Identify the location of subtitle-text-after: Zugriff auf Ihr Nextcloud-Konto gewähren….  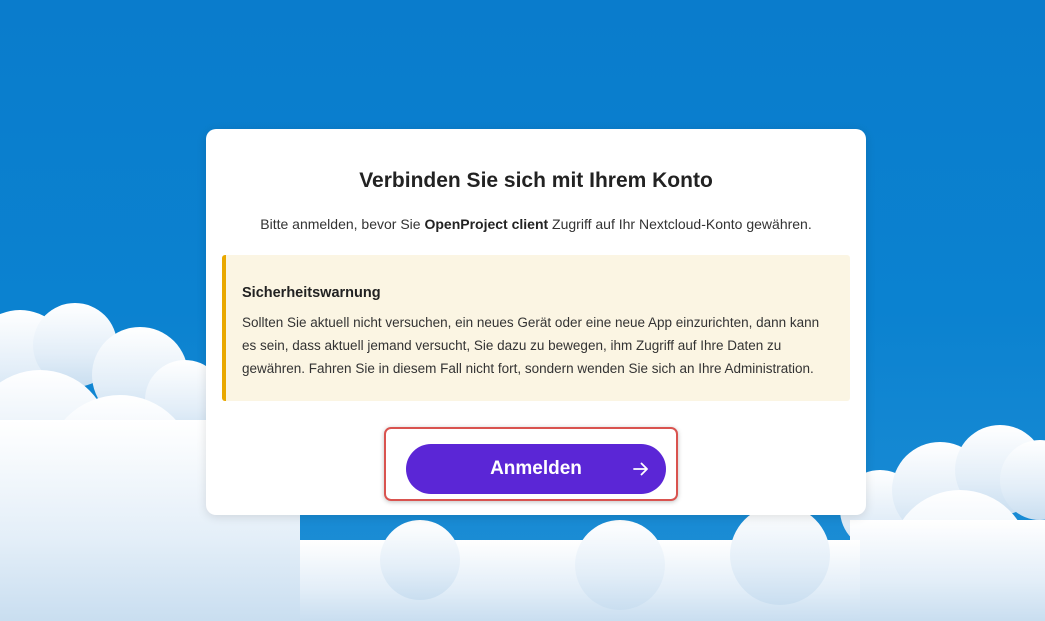
(680, 224).